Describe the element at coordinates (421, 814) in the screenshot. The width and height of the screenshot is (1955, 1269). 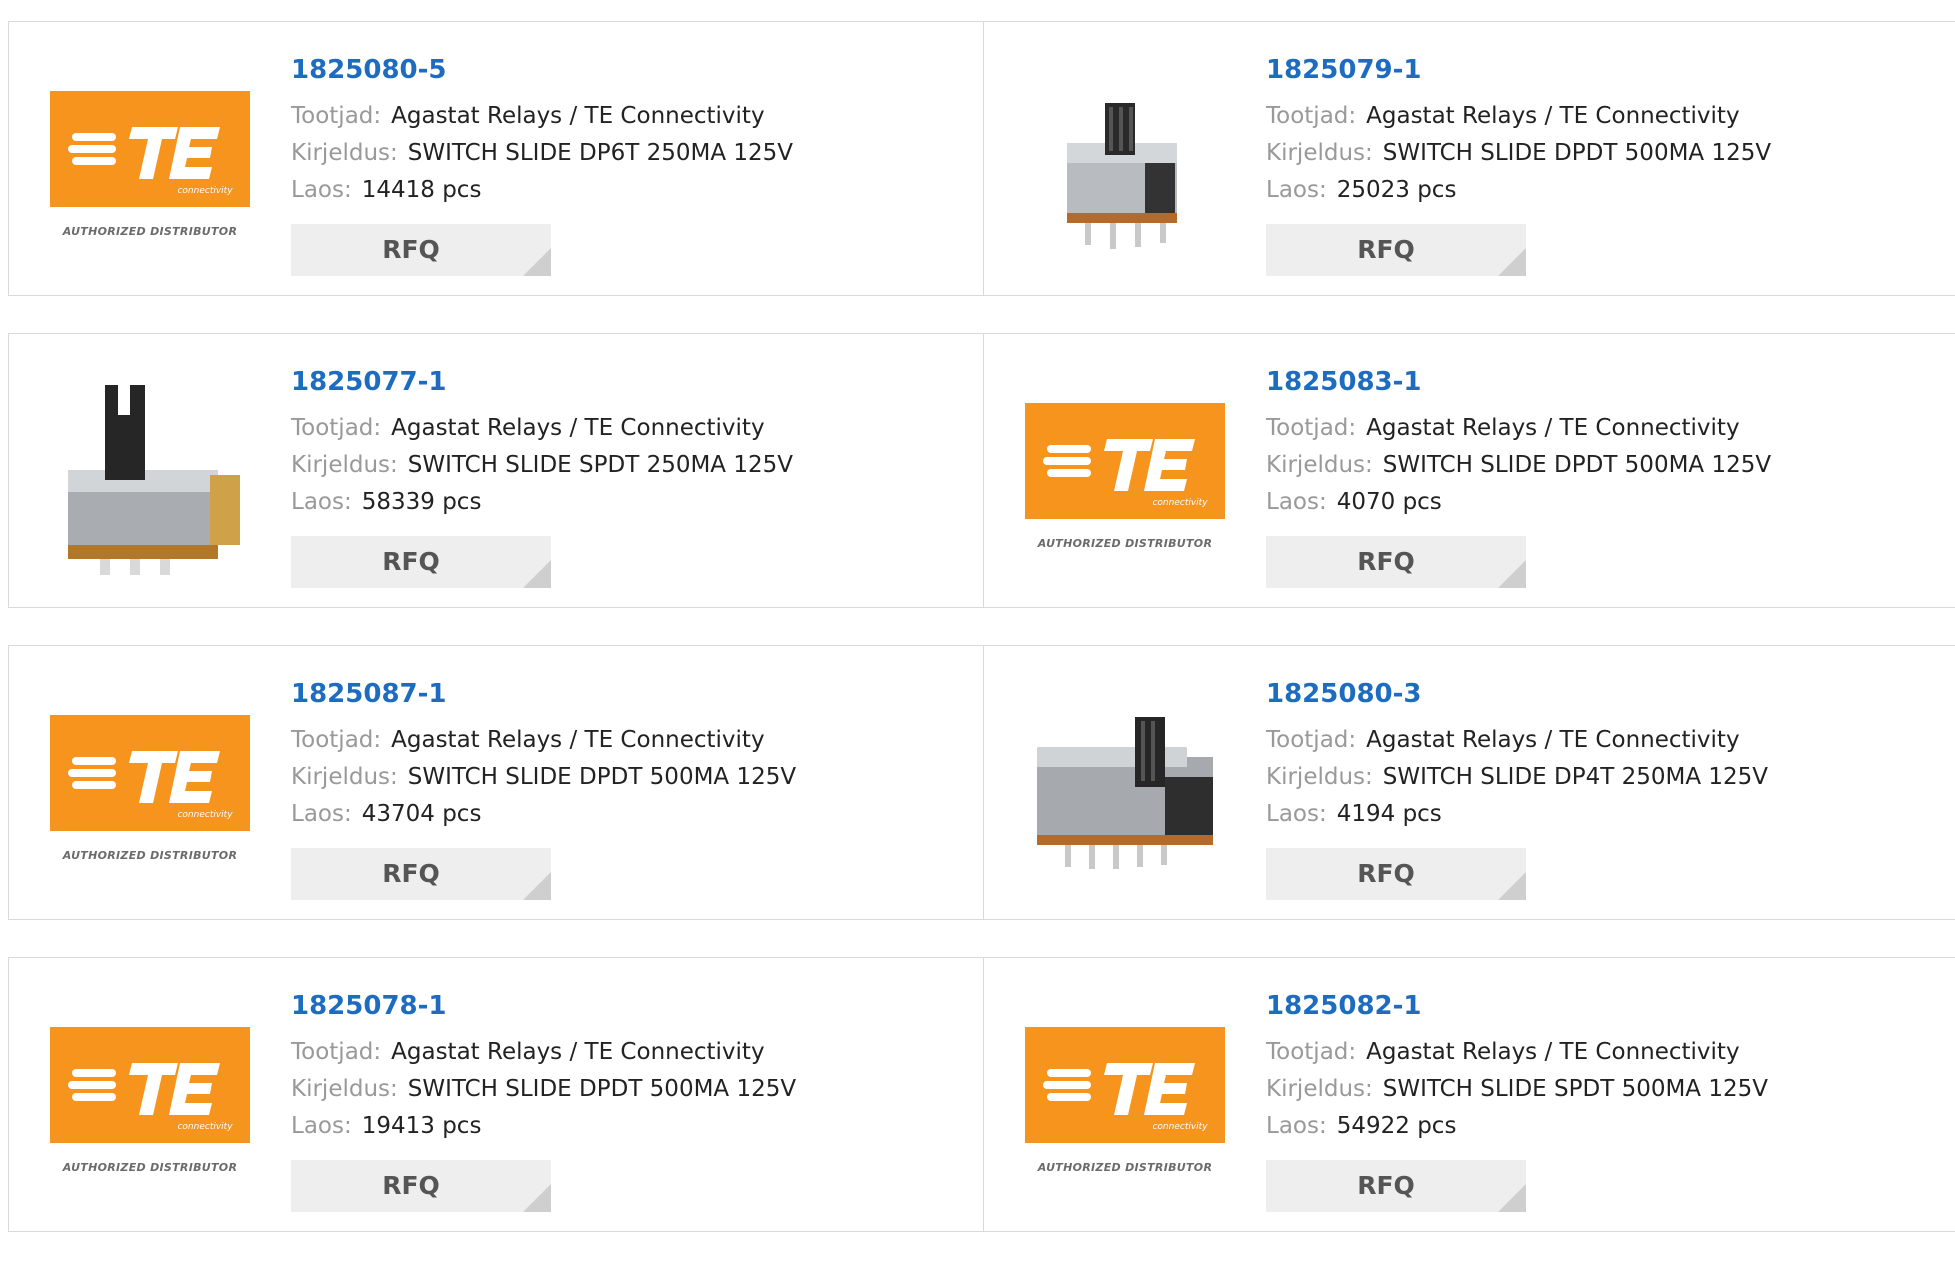
I see `stock-value: 43704 pcs` at that location.